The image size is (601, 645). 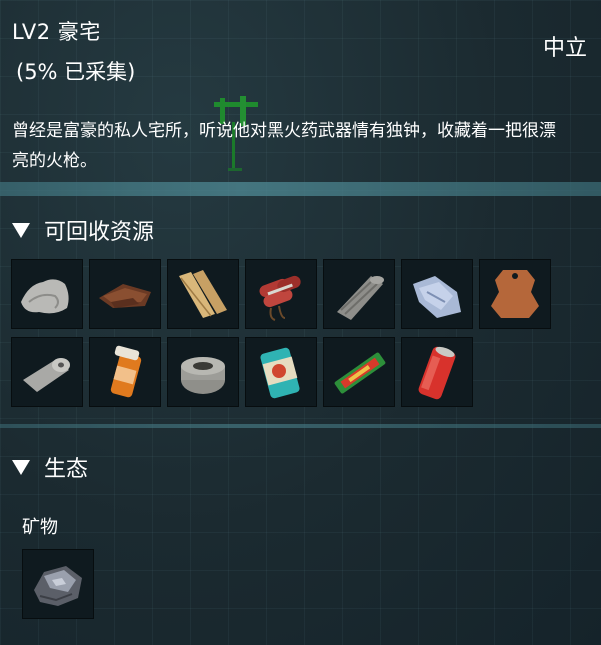 What do you see at coordinates (284, 146) in the screenshot?
I see `location-description: 曾经是富豪的私人宅所，听说他对黑火药武器情有独钟，收藏着一把很漂亮的火枪。` at bounding box center [284, 146].